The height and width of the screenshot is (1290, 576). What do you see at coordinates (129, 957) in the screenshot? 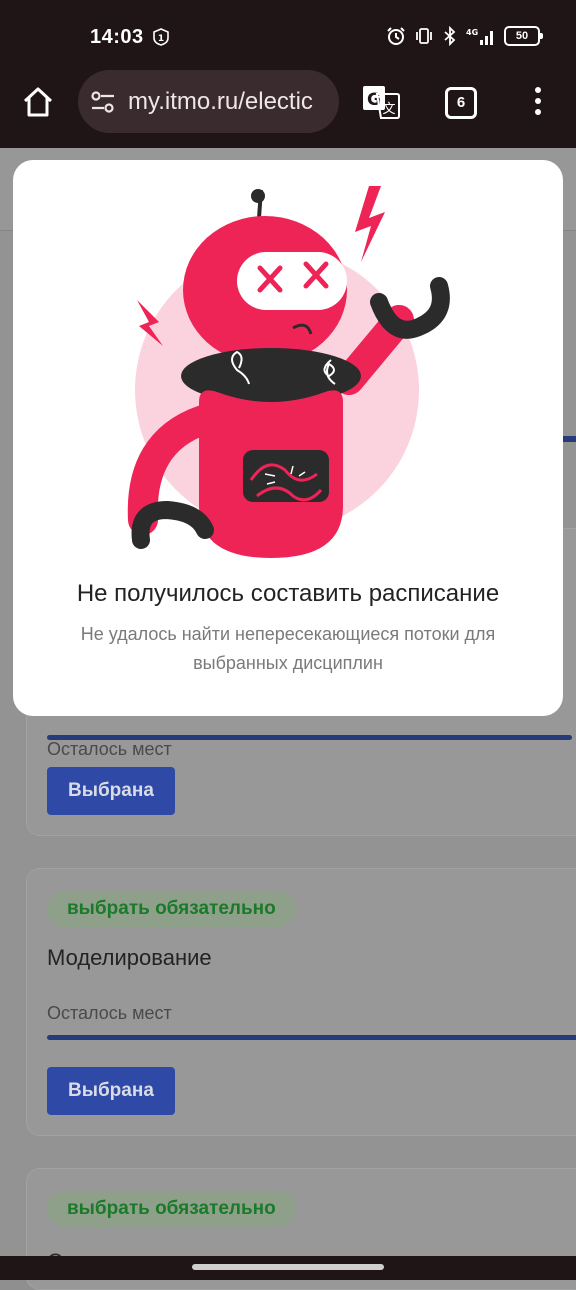
I see `discipline-title: Моделирование` at bounding box center [129, 957].